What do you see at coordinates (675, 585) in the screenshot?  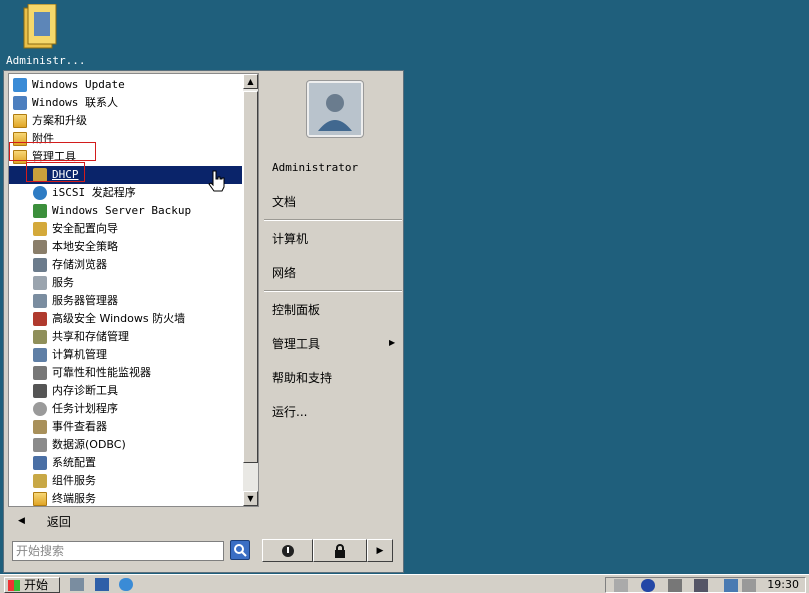 I see `language-icon` at bounding box center [675, 585].